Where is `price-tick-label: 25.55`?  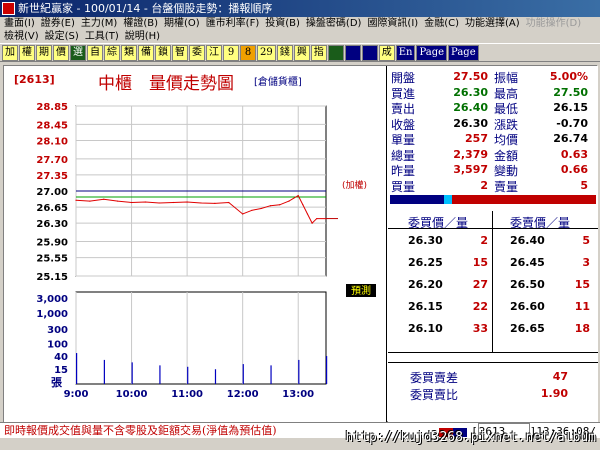
price-tick-label: 25.55 is located at coordinates (52, 259).